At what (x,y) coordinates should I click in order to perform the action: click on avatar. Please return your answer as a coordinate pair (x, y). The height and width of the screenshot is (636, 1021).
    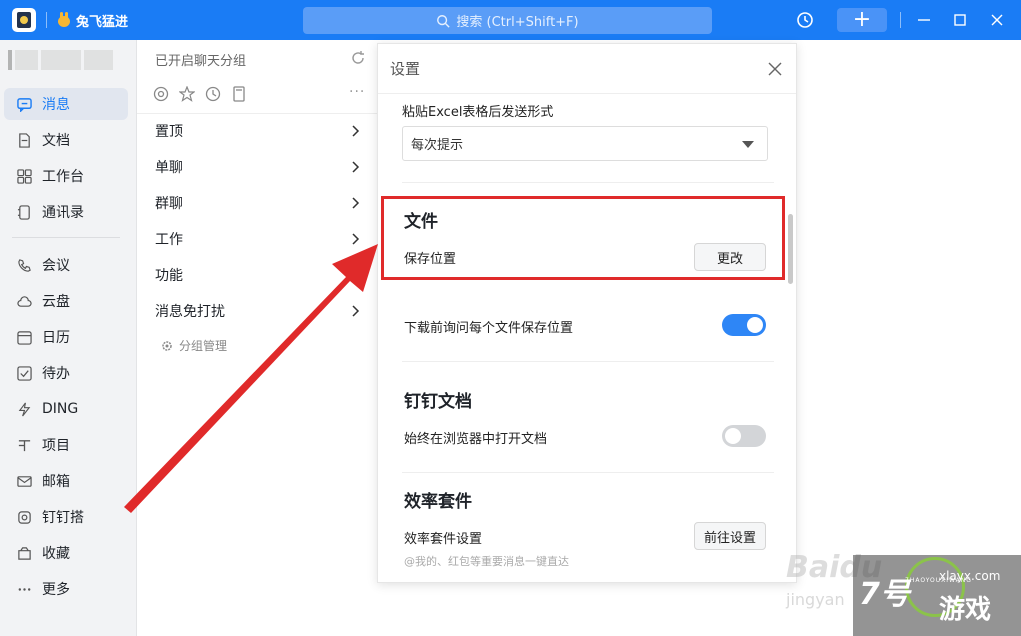
    Looking at the image, I should click on (61, 61).